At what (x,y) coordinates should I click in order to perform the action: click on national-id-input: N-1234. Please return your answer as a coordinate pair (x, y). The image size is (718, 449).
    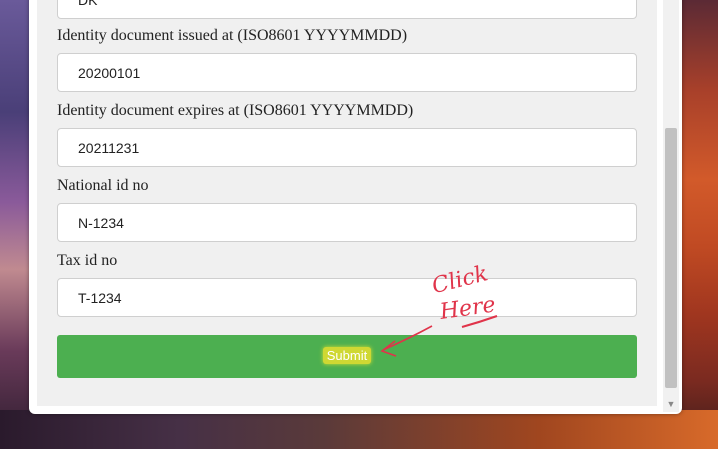
    Looking at the image, I should click on (347, 222).